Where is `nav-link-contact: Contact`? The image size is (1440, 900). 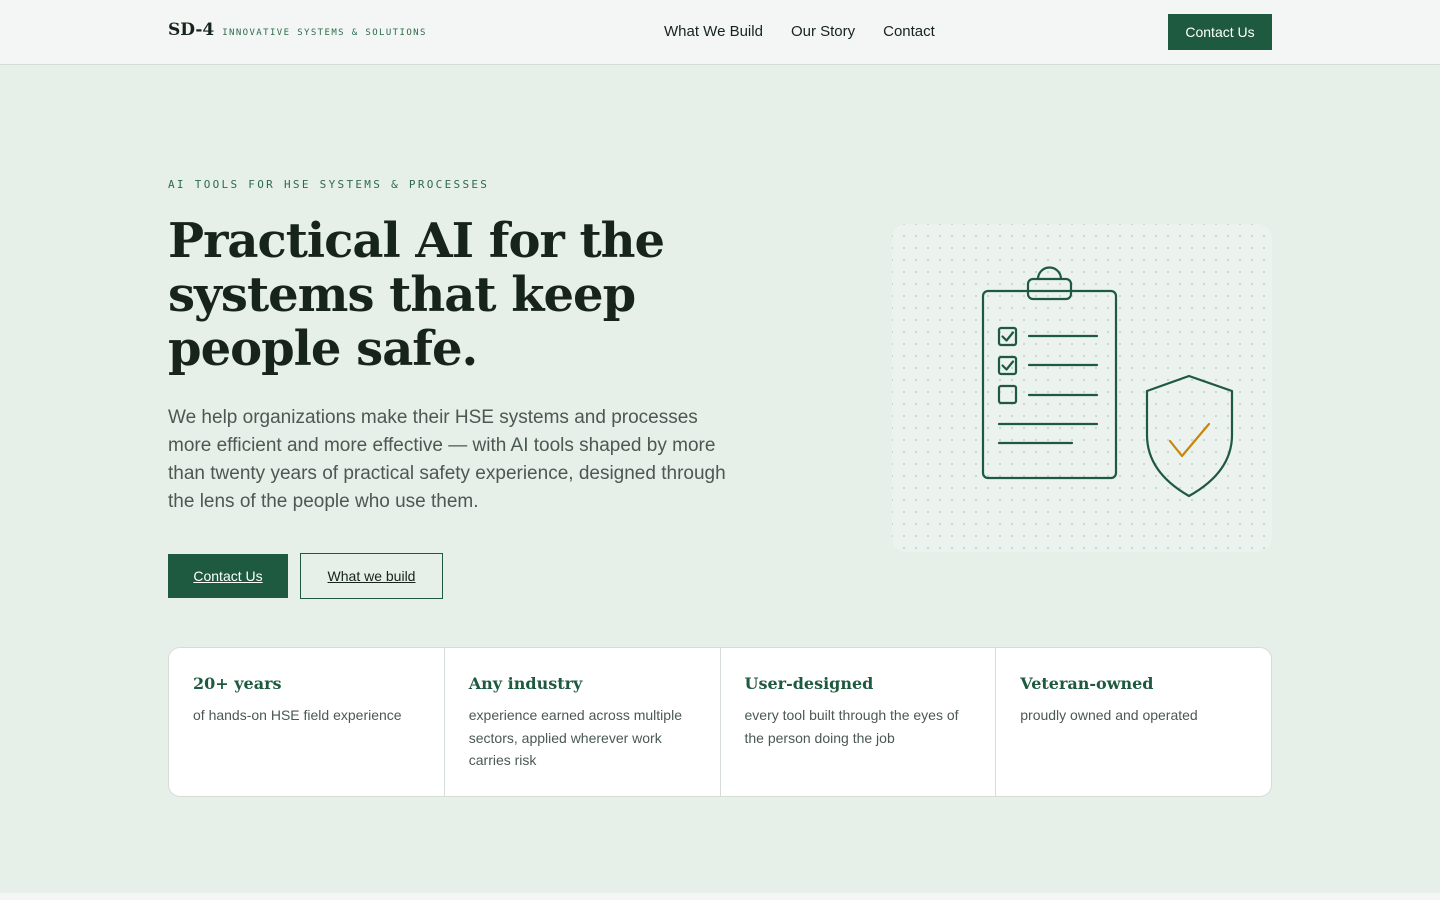 nav-link-contact: Contact is located at coordinates (909, 31).